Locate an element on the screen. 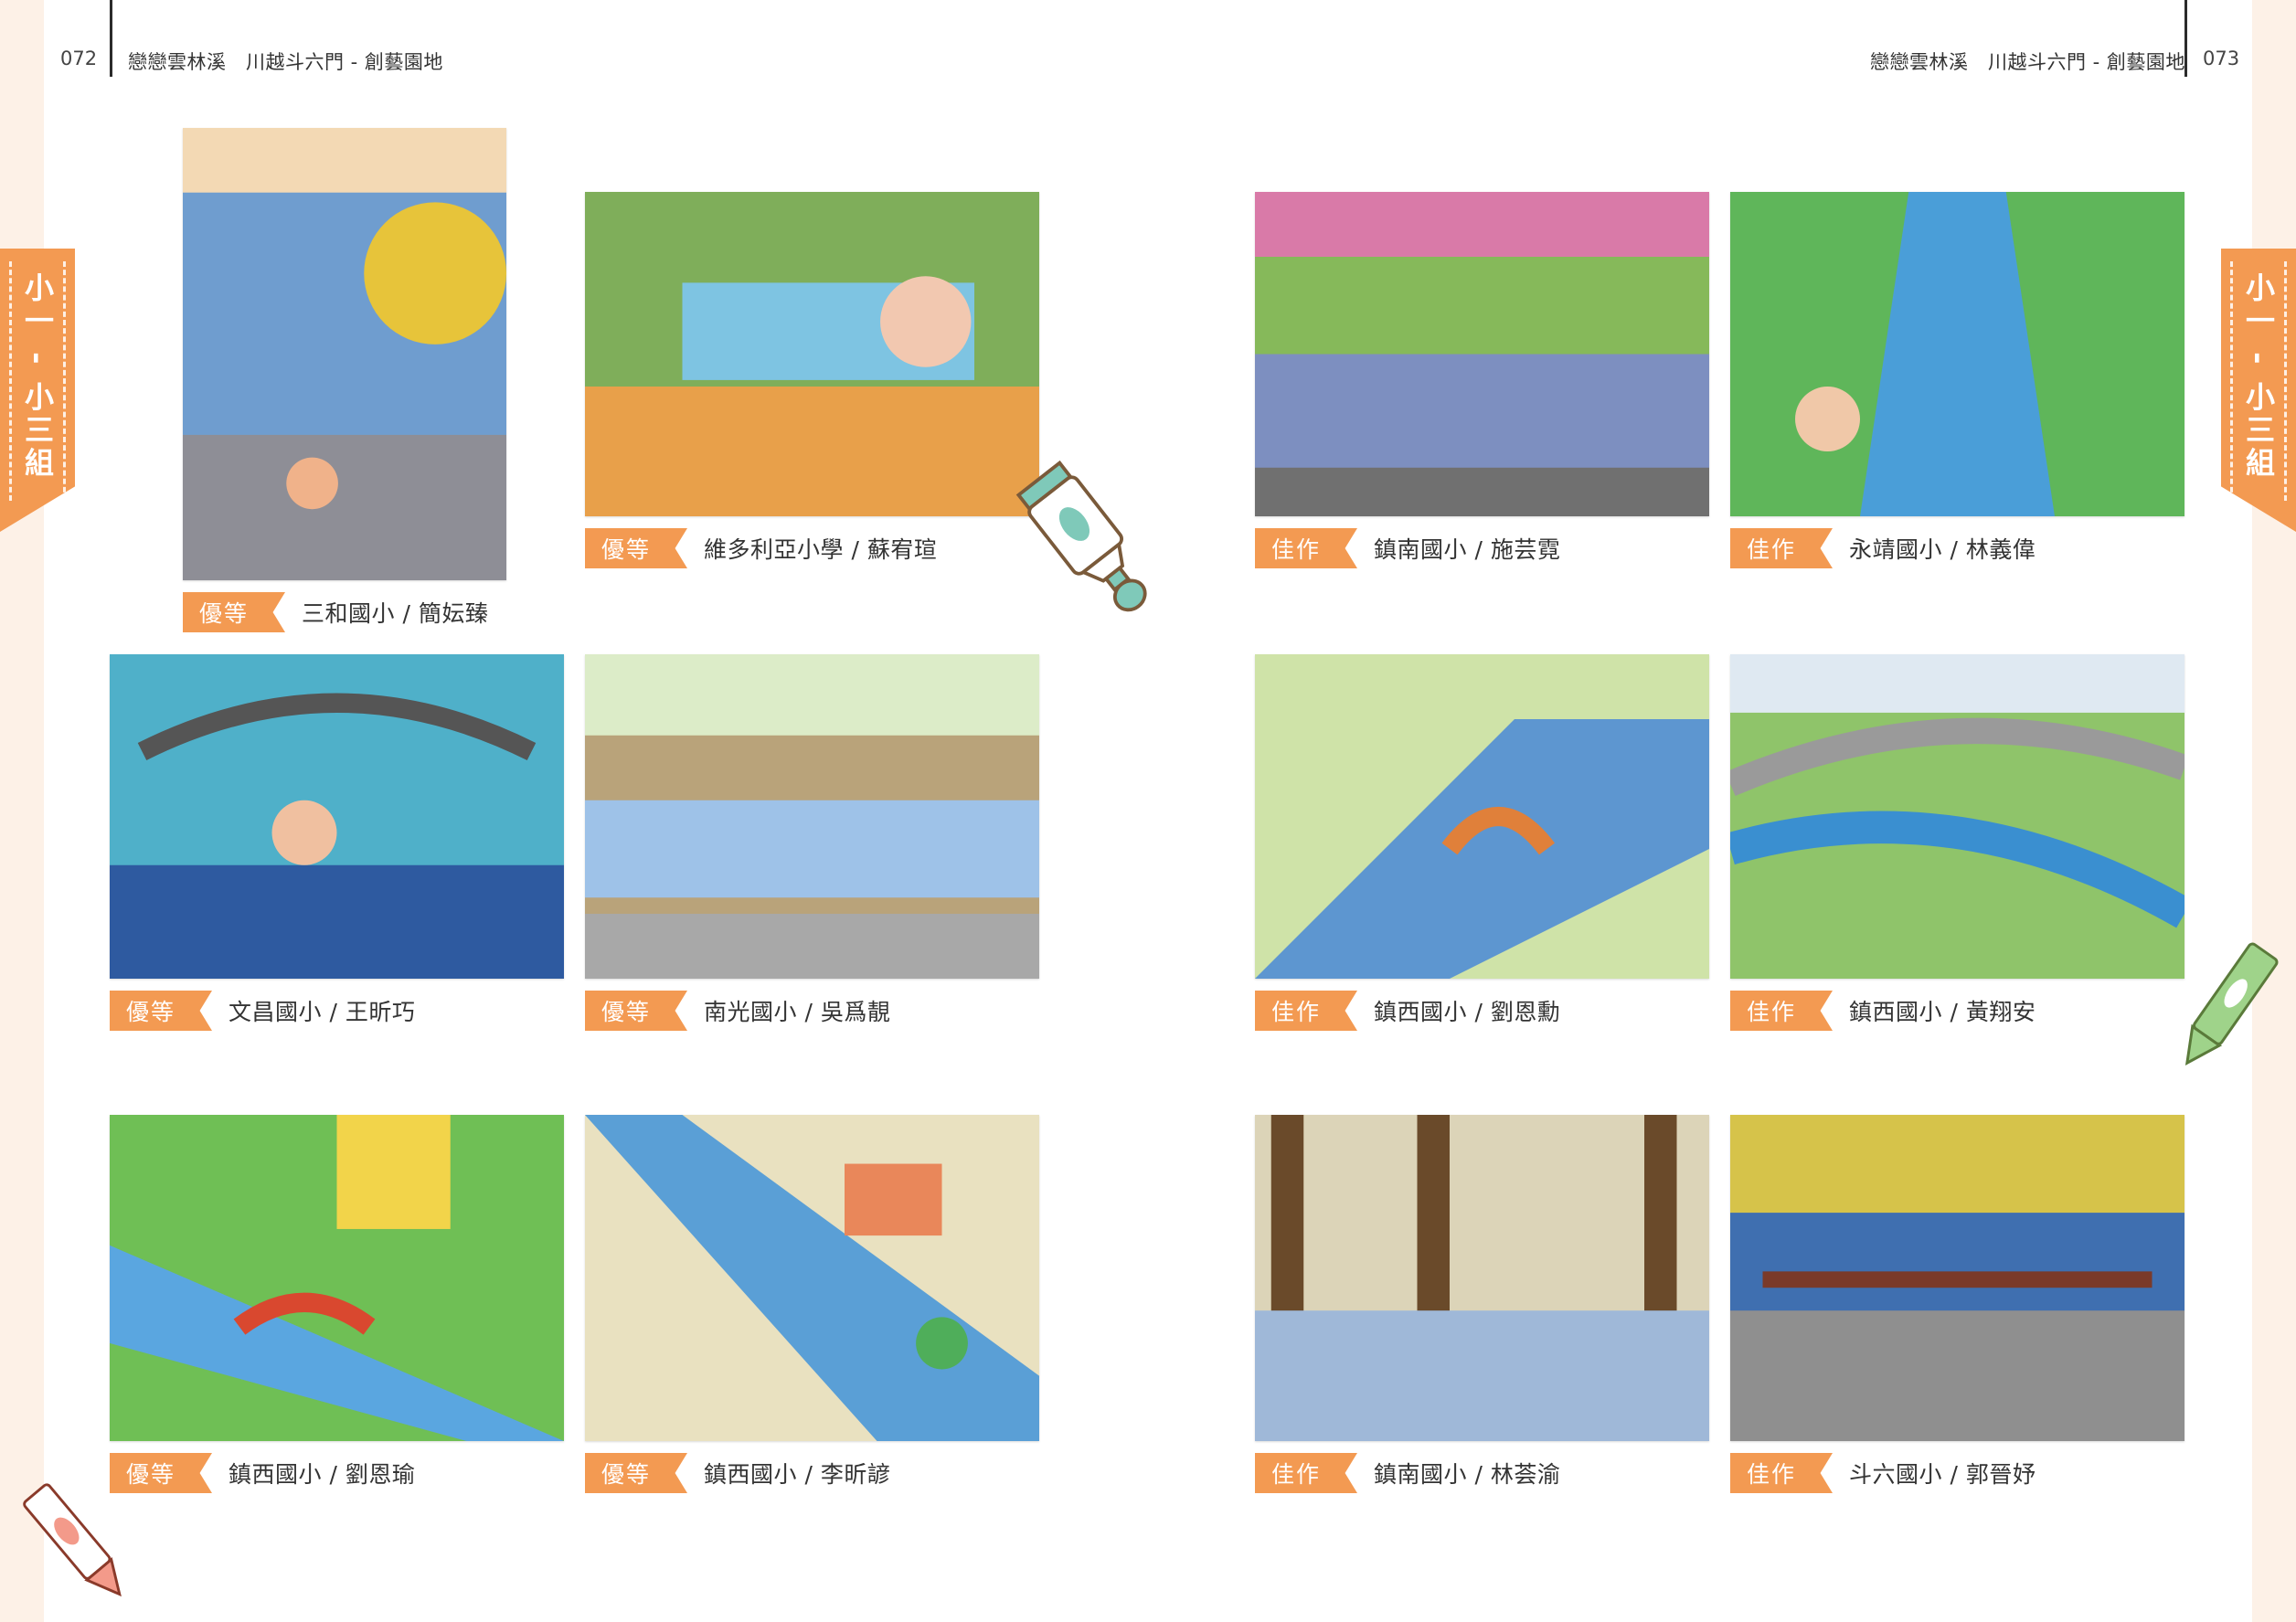  school-student-name: 鎮南國小 / 林荟渝 is located at coordinates (1467, 1474).